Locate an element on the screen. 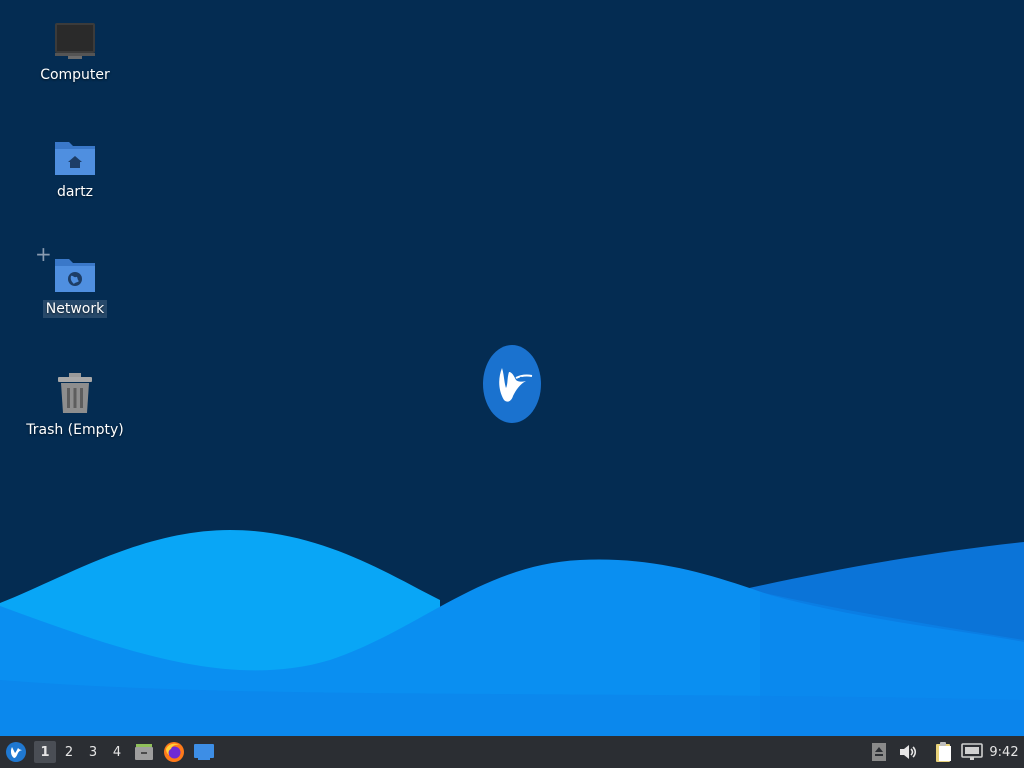 The width and height of the screenshot is (1024, 768). clock-time: 9:42 is located at coordinates (1004, 752).